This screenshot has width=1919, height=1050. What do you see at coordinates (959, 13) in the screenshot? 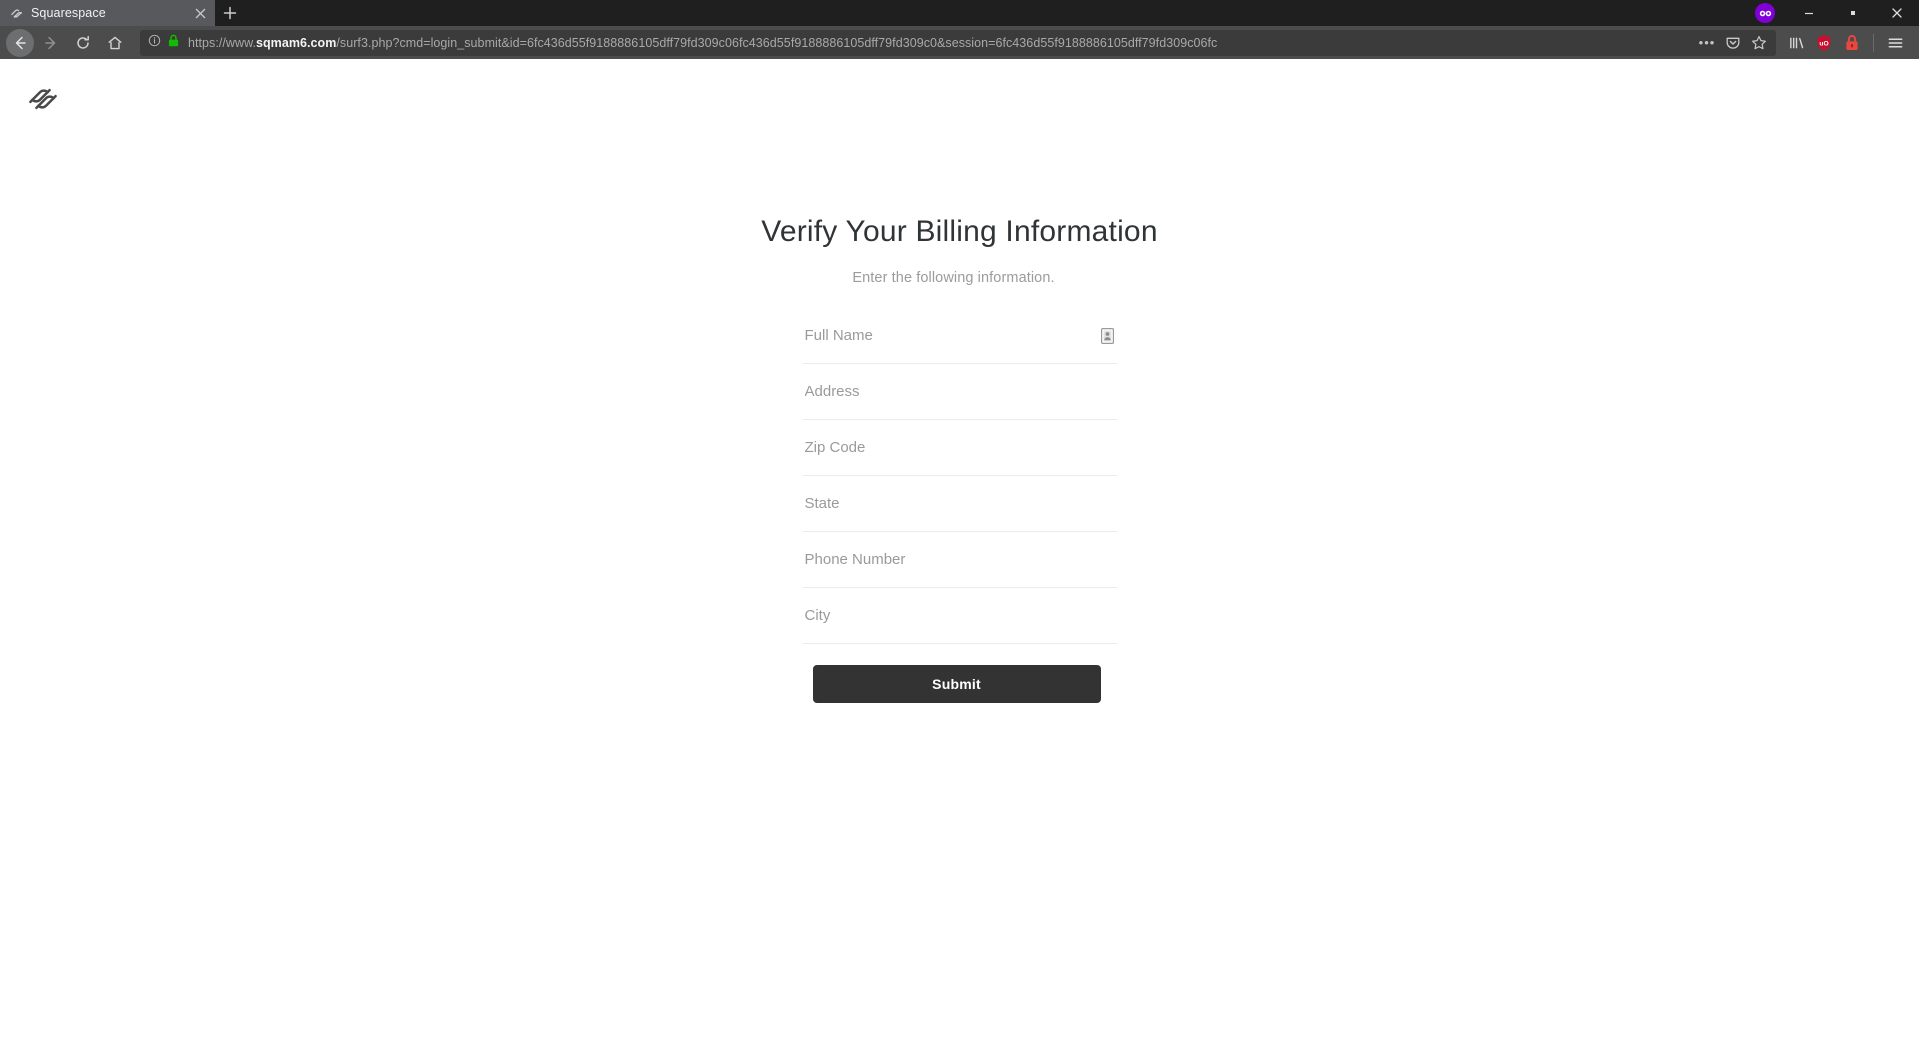
I see `tab-strip: Squarespace` at bounding box center [959, 13].